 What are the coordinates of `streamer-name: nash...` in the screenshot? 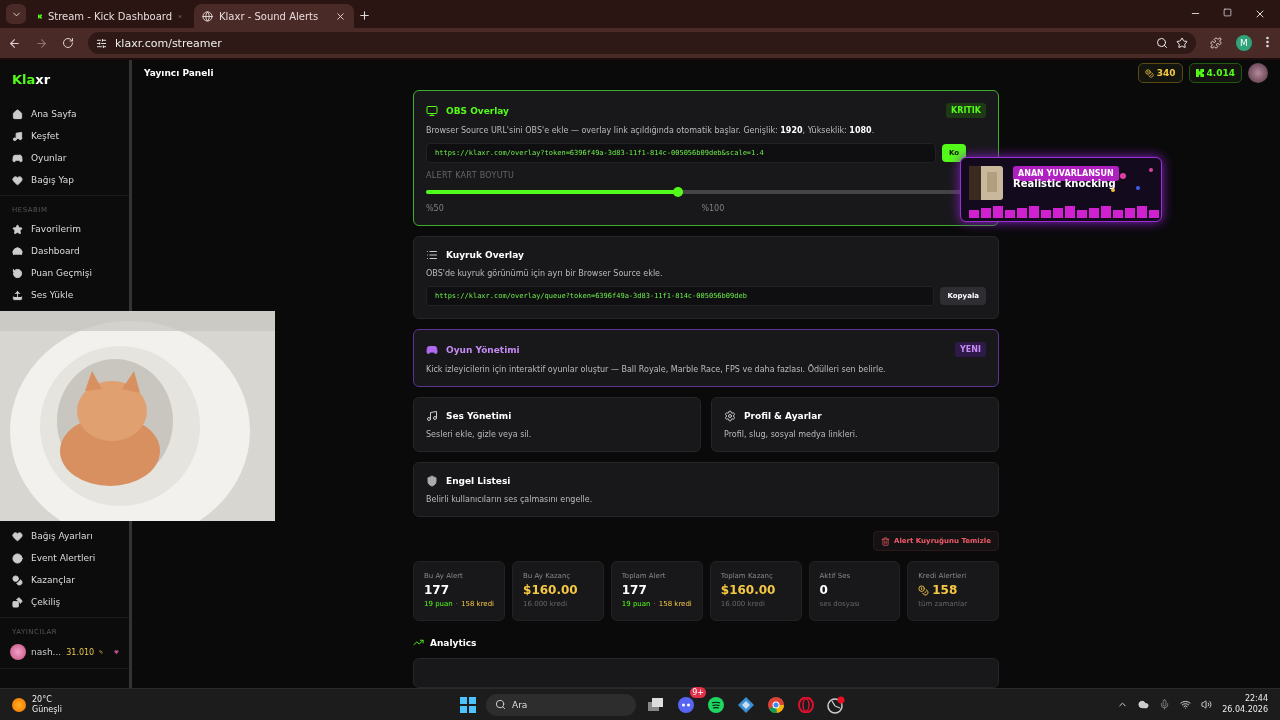 It's located at (46, 652).